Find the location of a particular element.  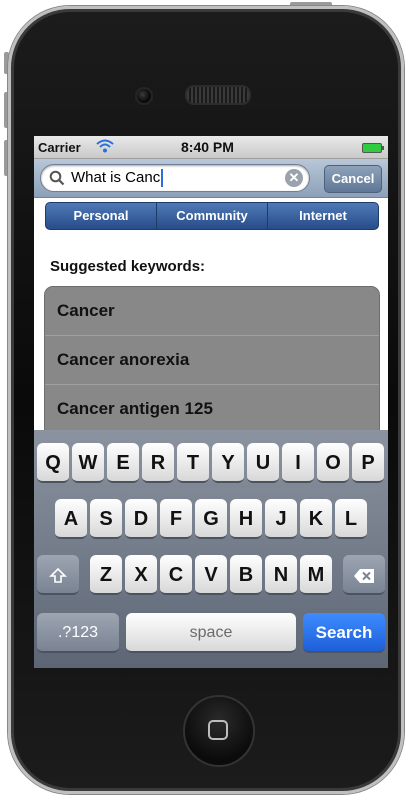

status-bar: Carrier 8:40 PM is located at coordinates (211, 147).